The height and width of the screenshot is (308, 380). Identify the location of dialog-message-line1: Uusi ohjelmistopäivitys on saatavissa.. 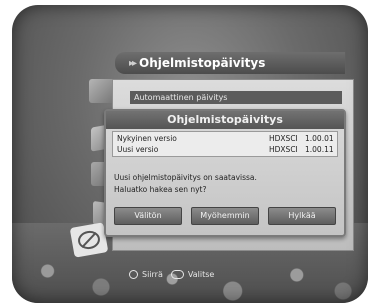
(185, 177).